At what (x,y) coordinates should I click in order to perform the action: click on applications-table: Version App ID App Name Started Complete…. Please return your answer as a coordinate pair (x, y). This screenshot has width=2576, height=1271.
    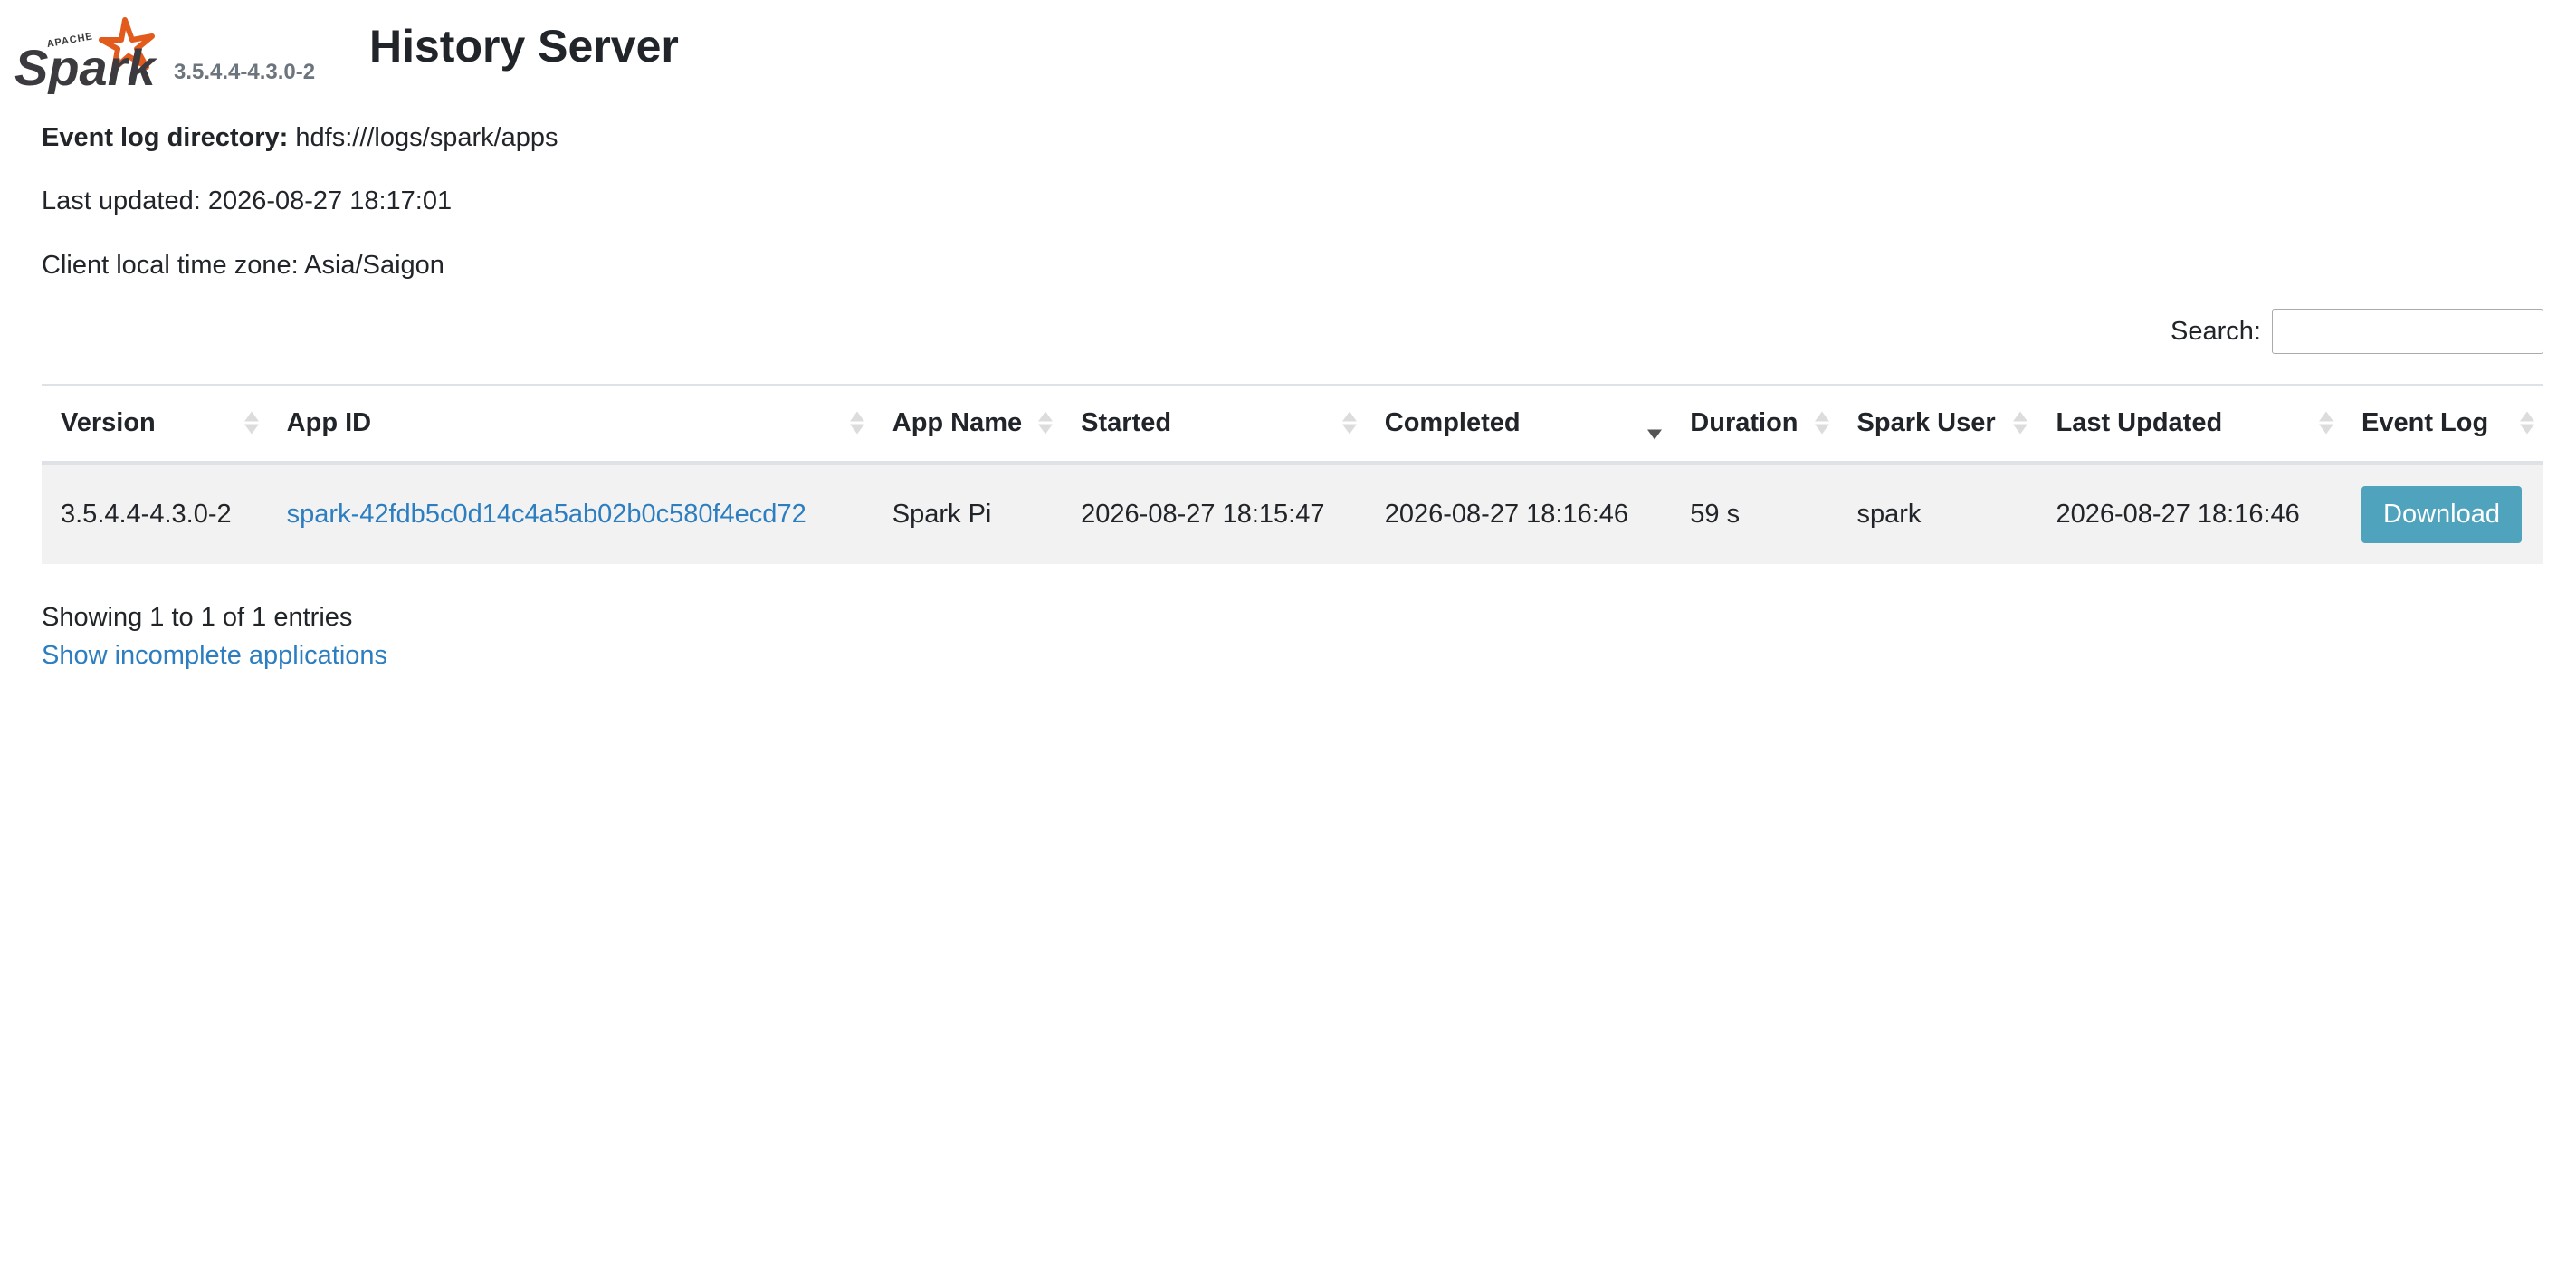
    Looking at the image, I should click on (1292, 474).